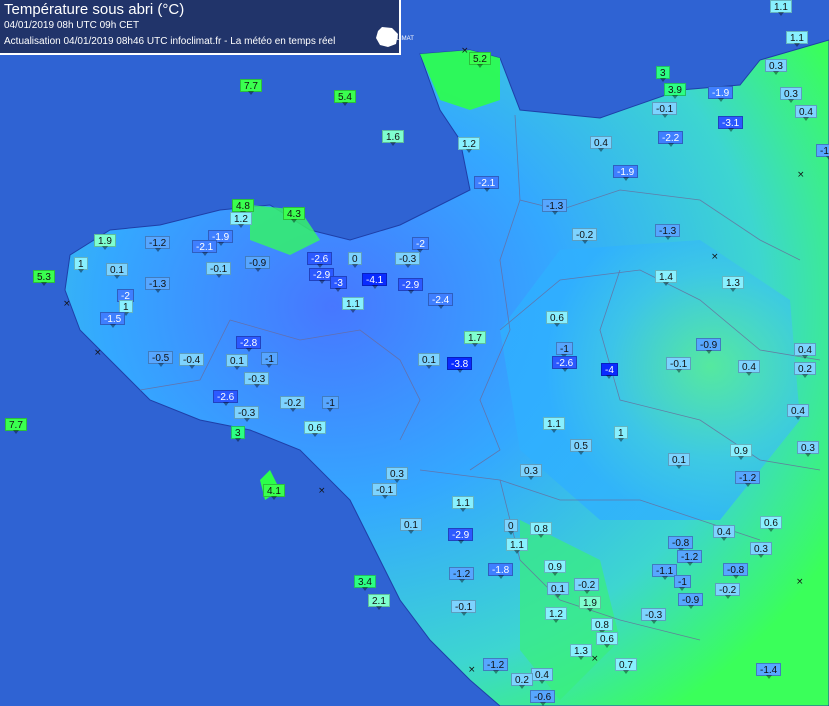 This screenshot has width=829, height=706. Describe the element at coordinates (501, 571) in the screenshot. I see `temperature-label: -1.8` at that location.